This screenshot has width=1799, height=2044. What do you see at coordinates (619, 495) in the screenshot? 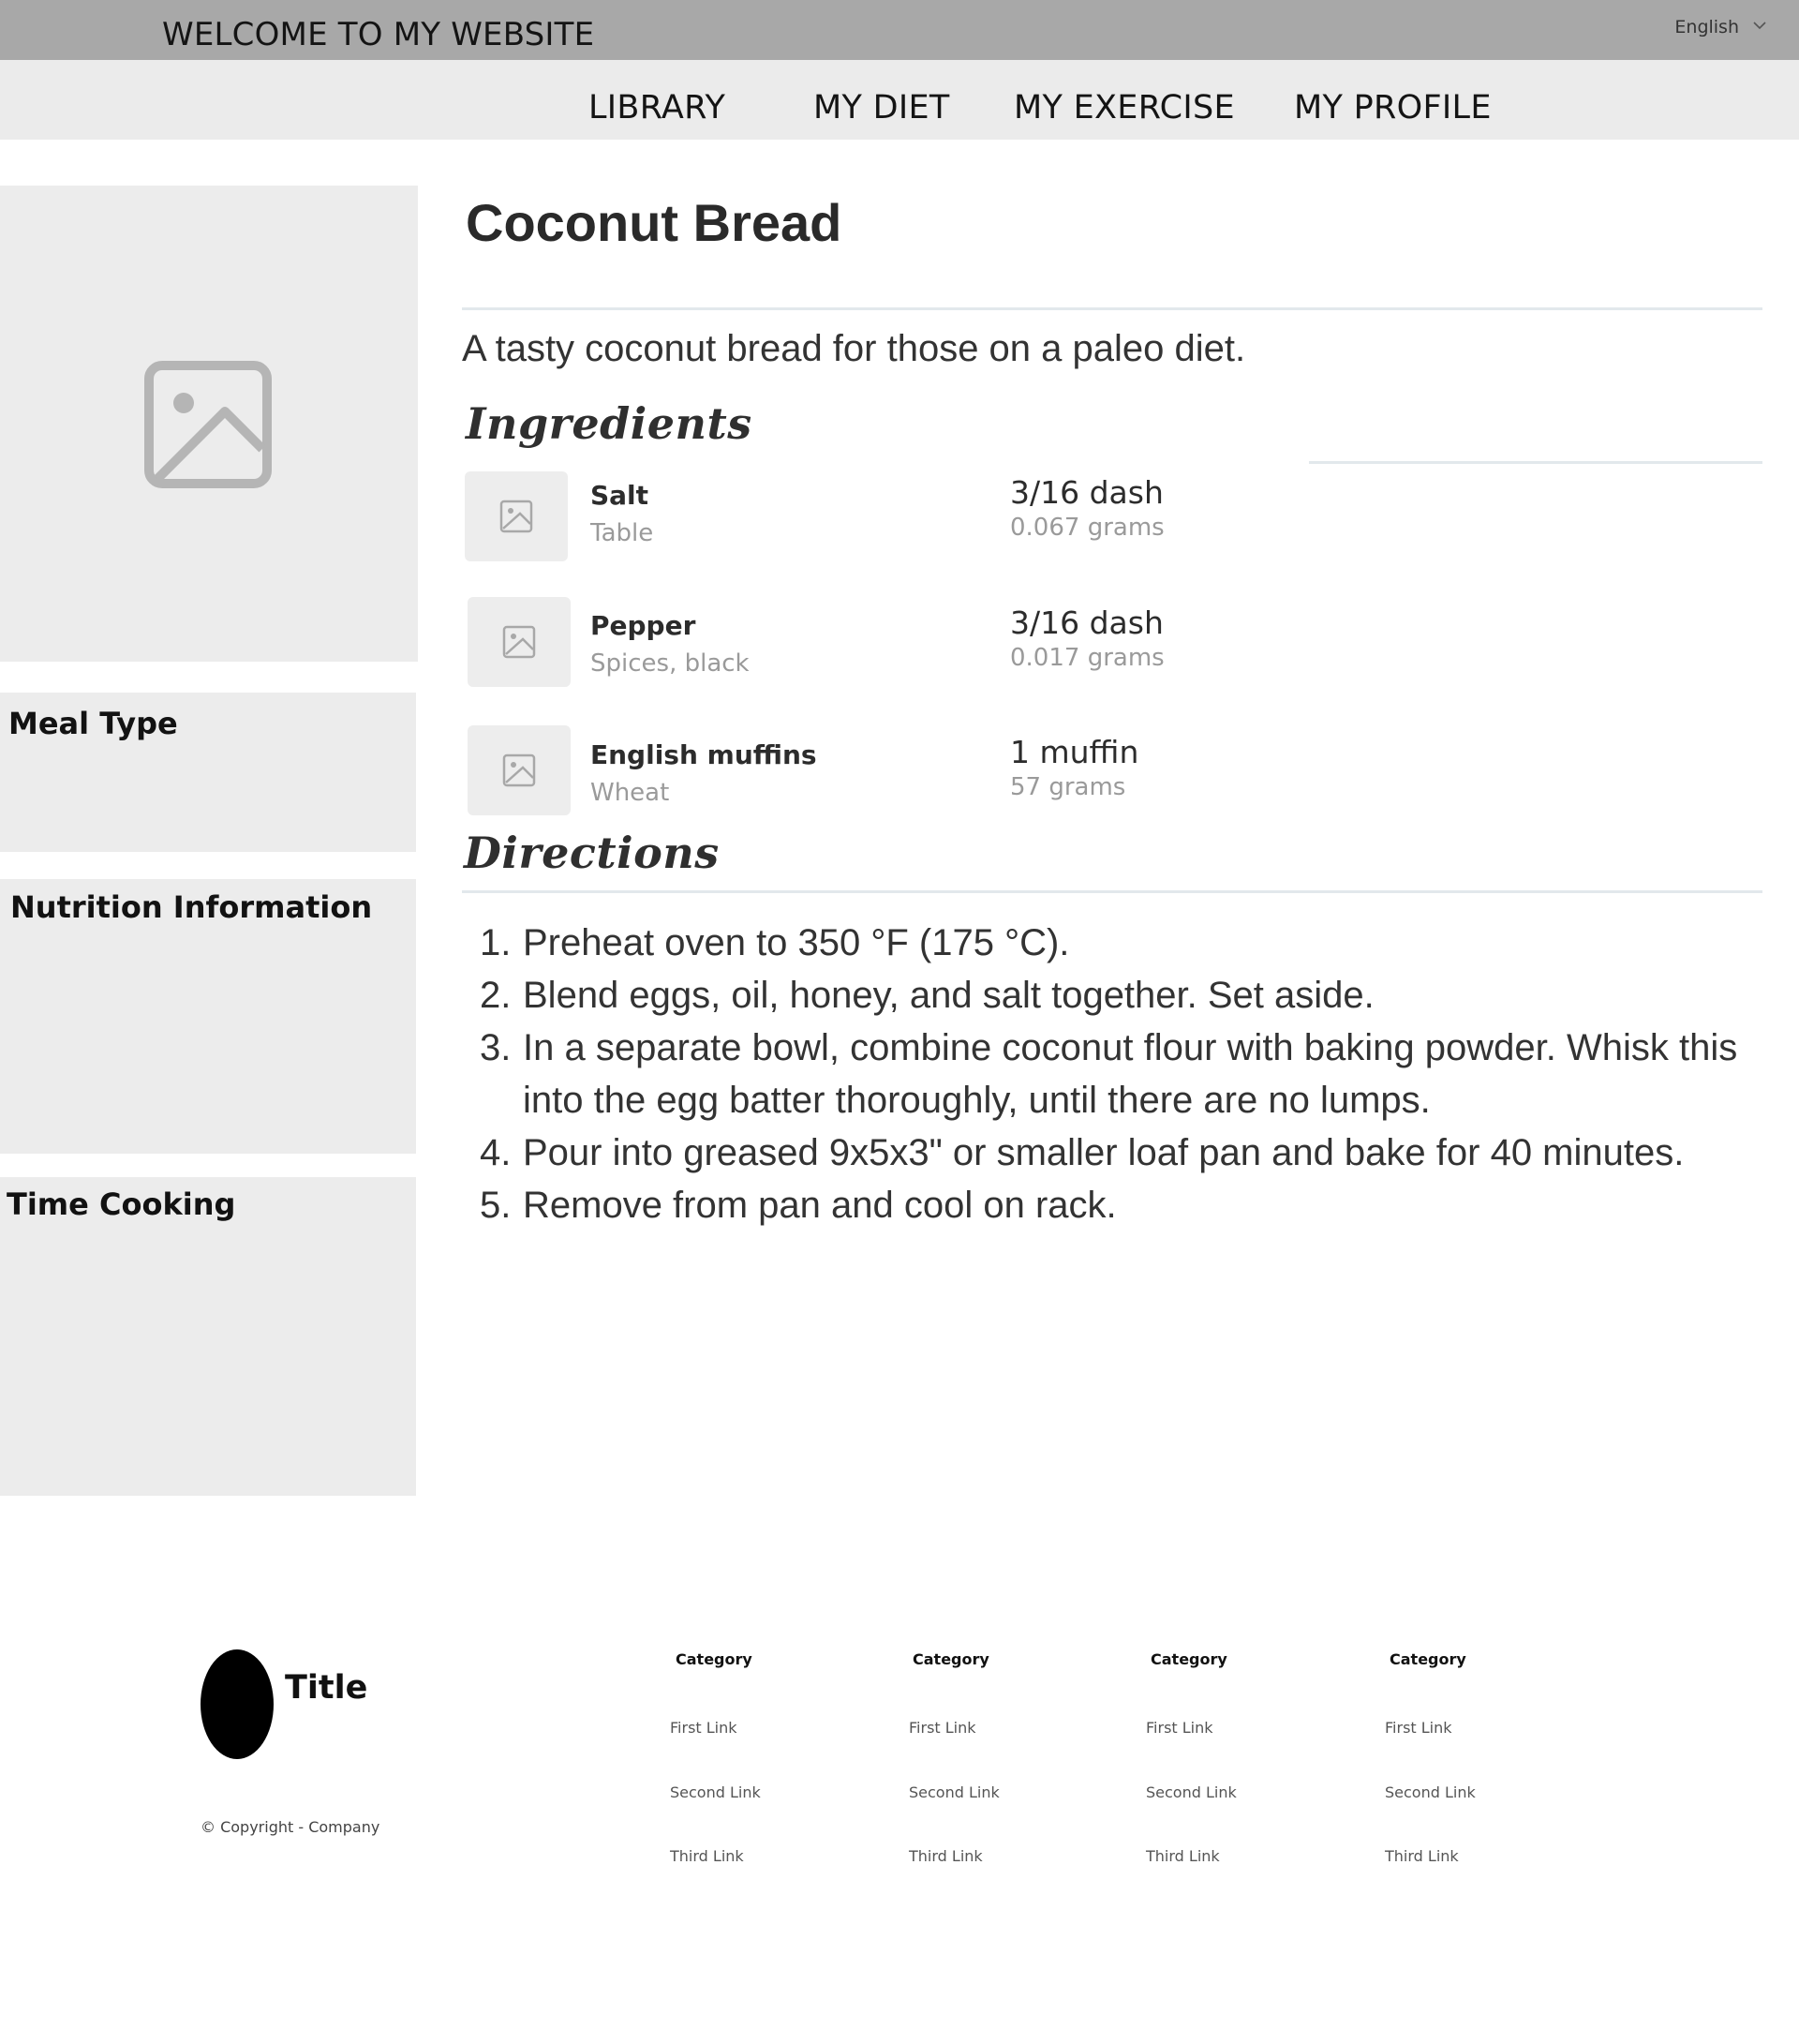
I see `ingredient-name: Salt` at bounding box center [619, 495].